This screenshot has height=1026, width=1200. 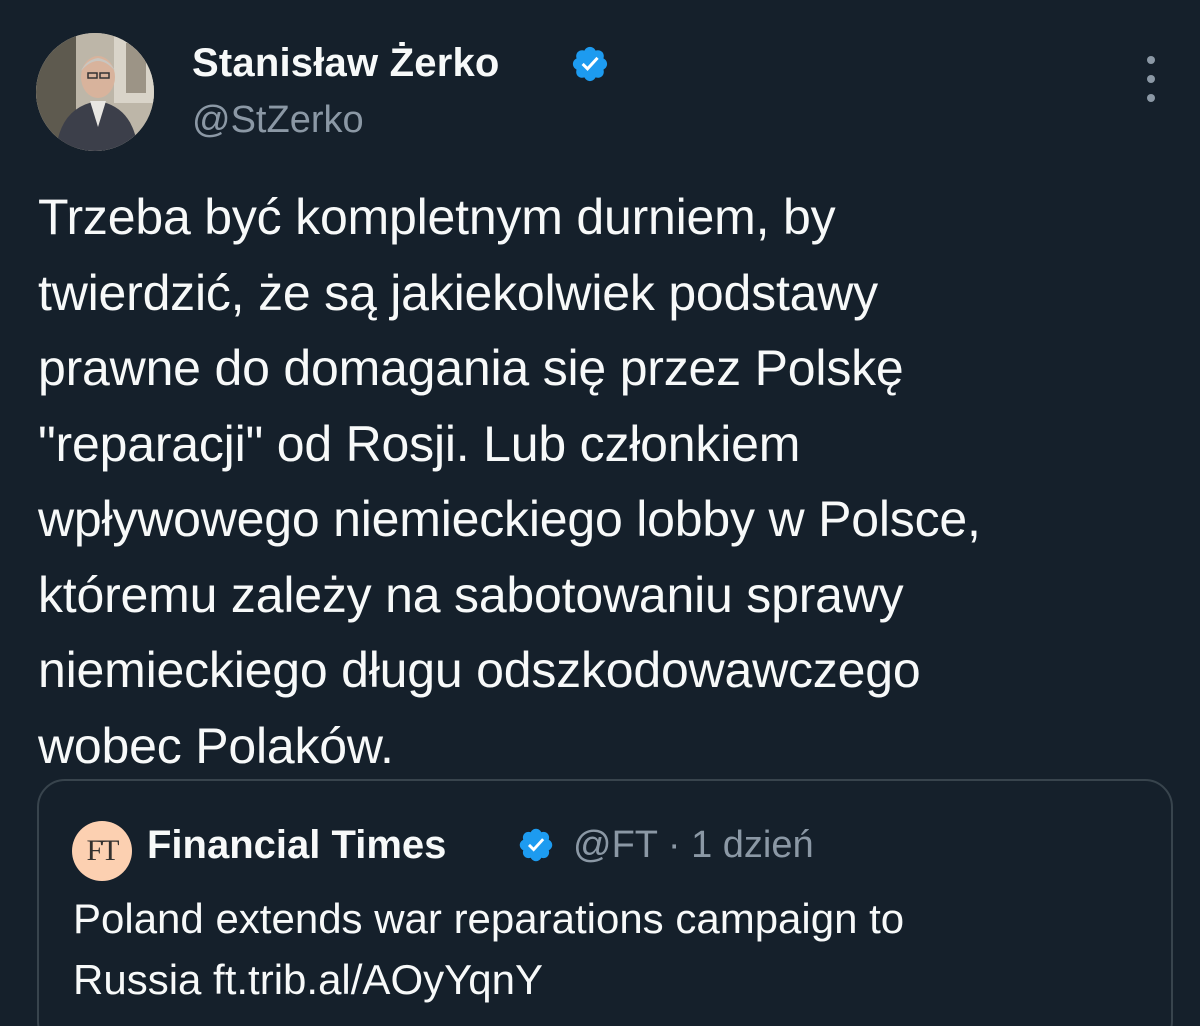 I want to click on author-avatar, so click(x=95, y=92).